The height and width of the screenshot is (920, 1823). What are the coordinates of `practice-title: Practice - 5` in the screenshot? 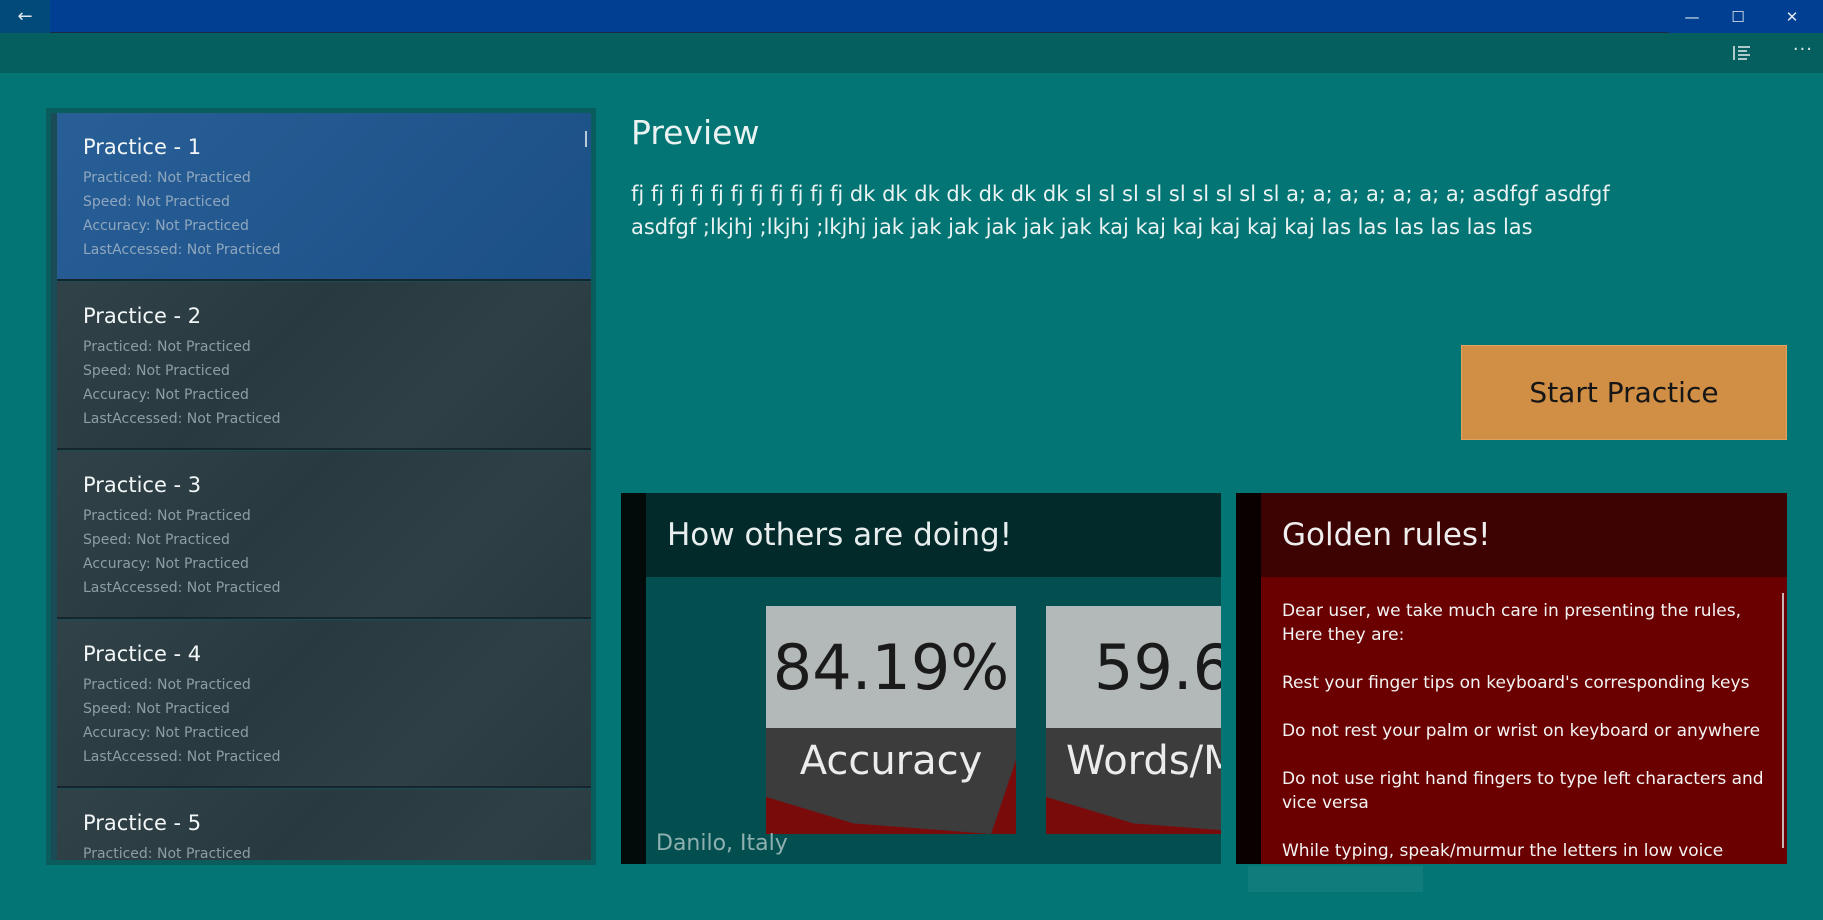 It's located at (142, 823).